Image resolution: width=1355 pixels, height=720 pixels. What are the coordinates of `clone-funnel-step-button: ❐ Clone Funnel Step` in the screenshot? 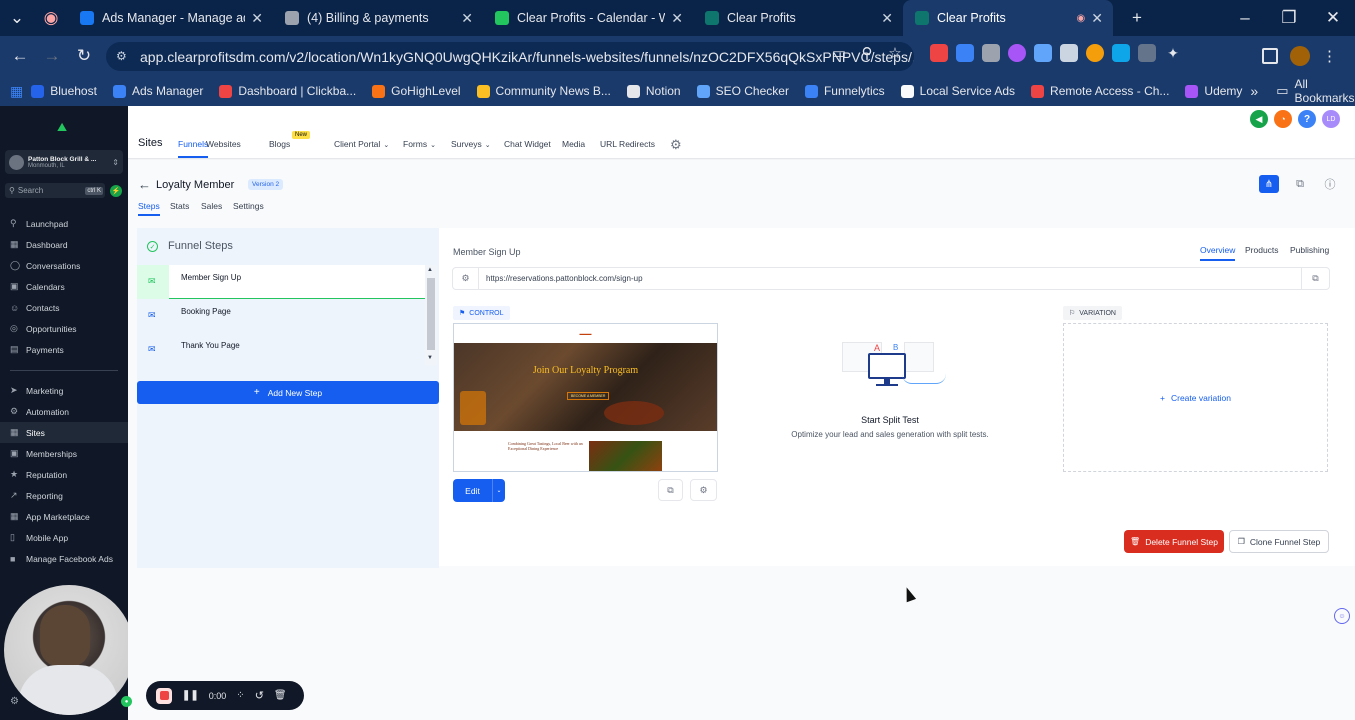 It's located at (1279, 541).